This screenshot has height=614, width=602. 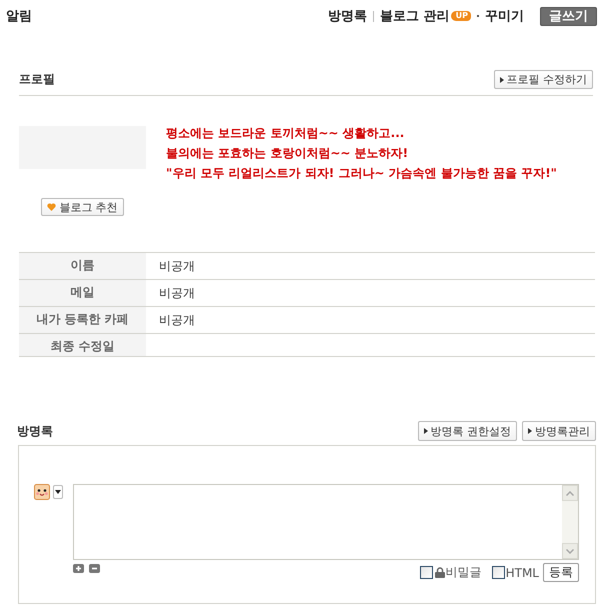 I want to click on info-label: 최종 수정일, so click(x=82, y=345).